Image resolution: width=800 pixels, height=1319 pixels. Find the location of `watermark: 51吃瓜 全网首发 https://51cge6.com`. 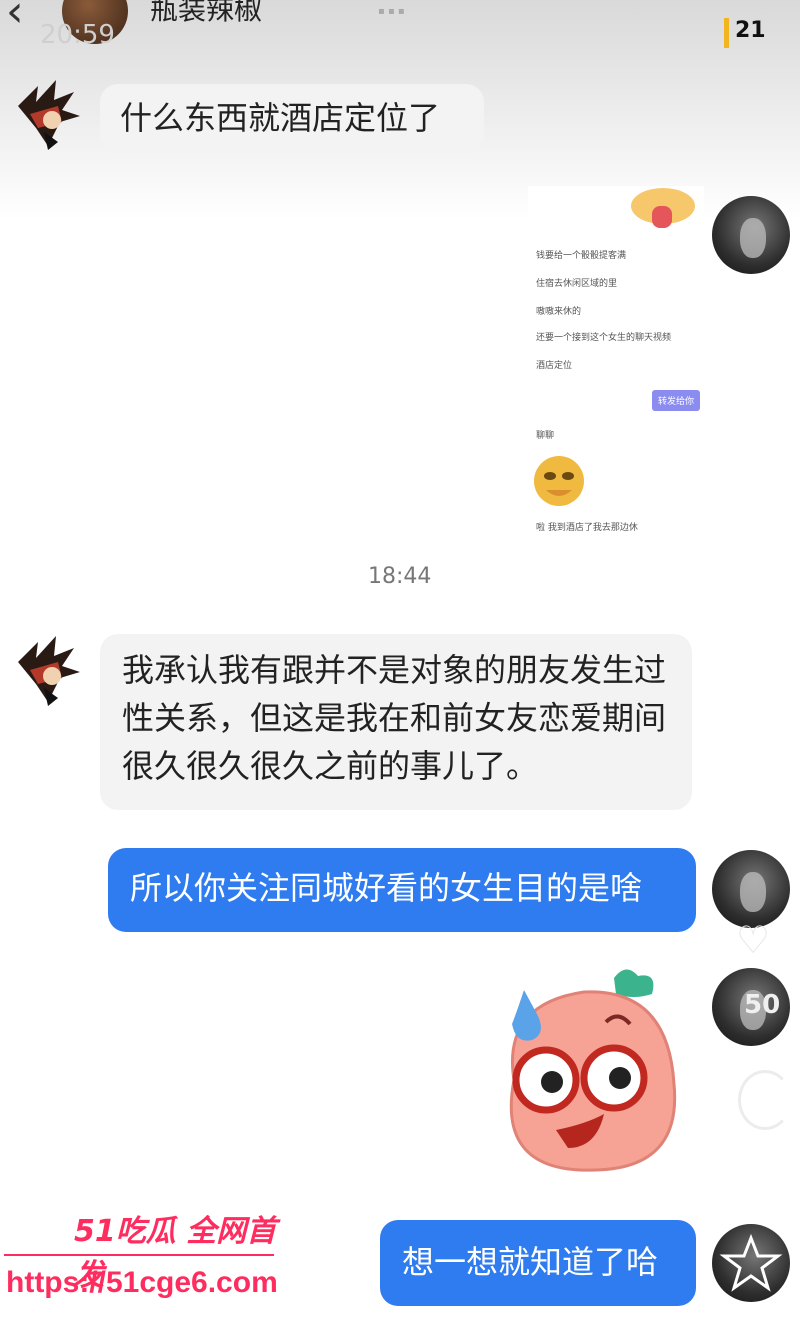

watermark: 51吃瓜 全网首发 https://51cge6.com is located at coordinates (150, 1259).